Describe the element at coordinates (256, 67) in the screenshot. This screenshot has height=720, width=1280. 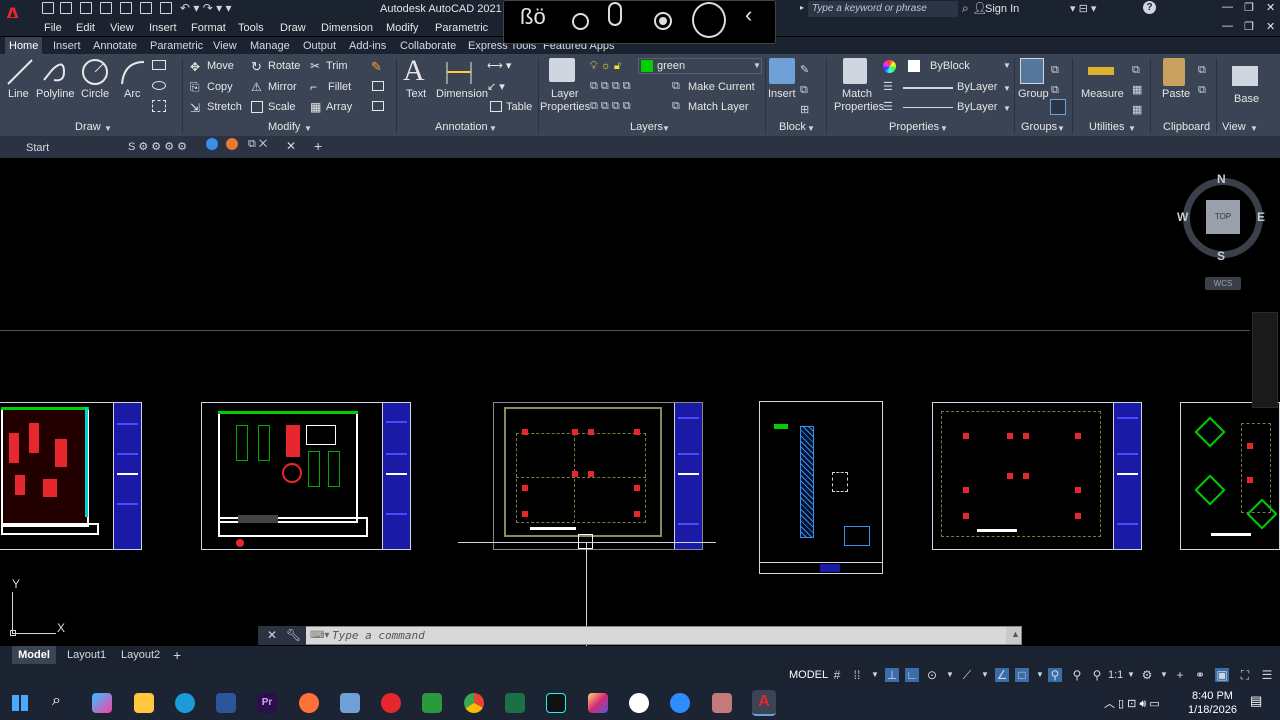
I see `rotate-icon: ↻` at that location.